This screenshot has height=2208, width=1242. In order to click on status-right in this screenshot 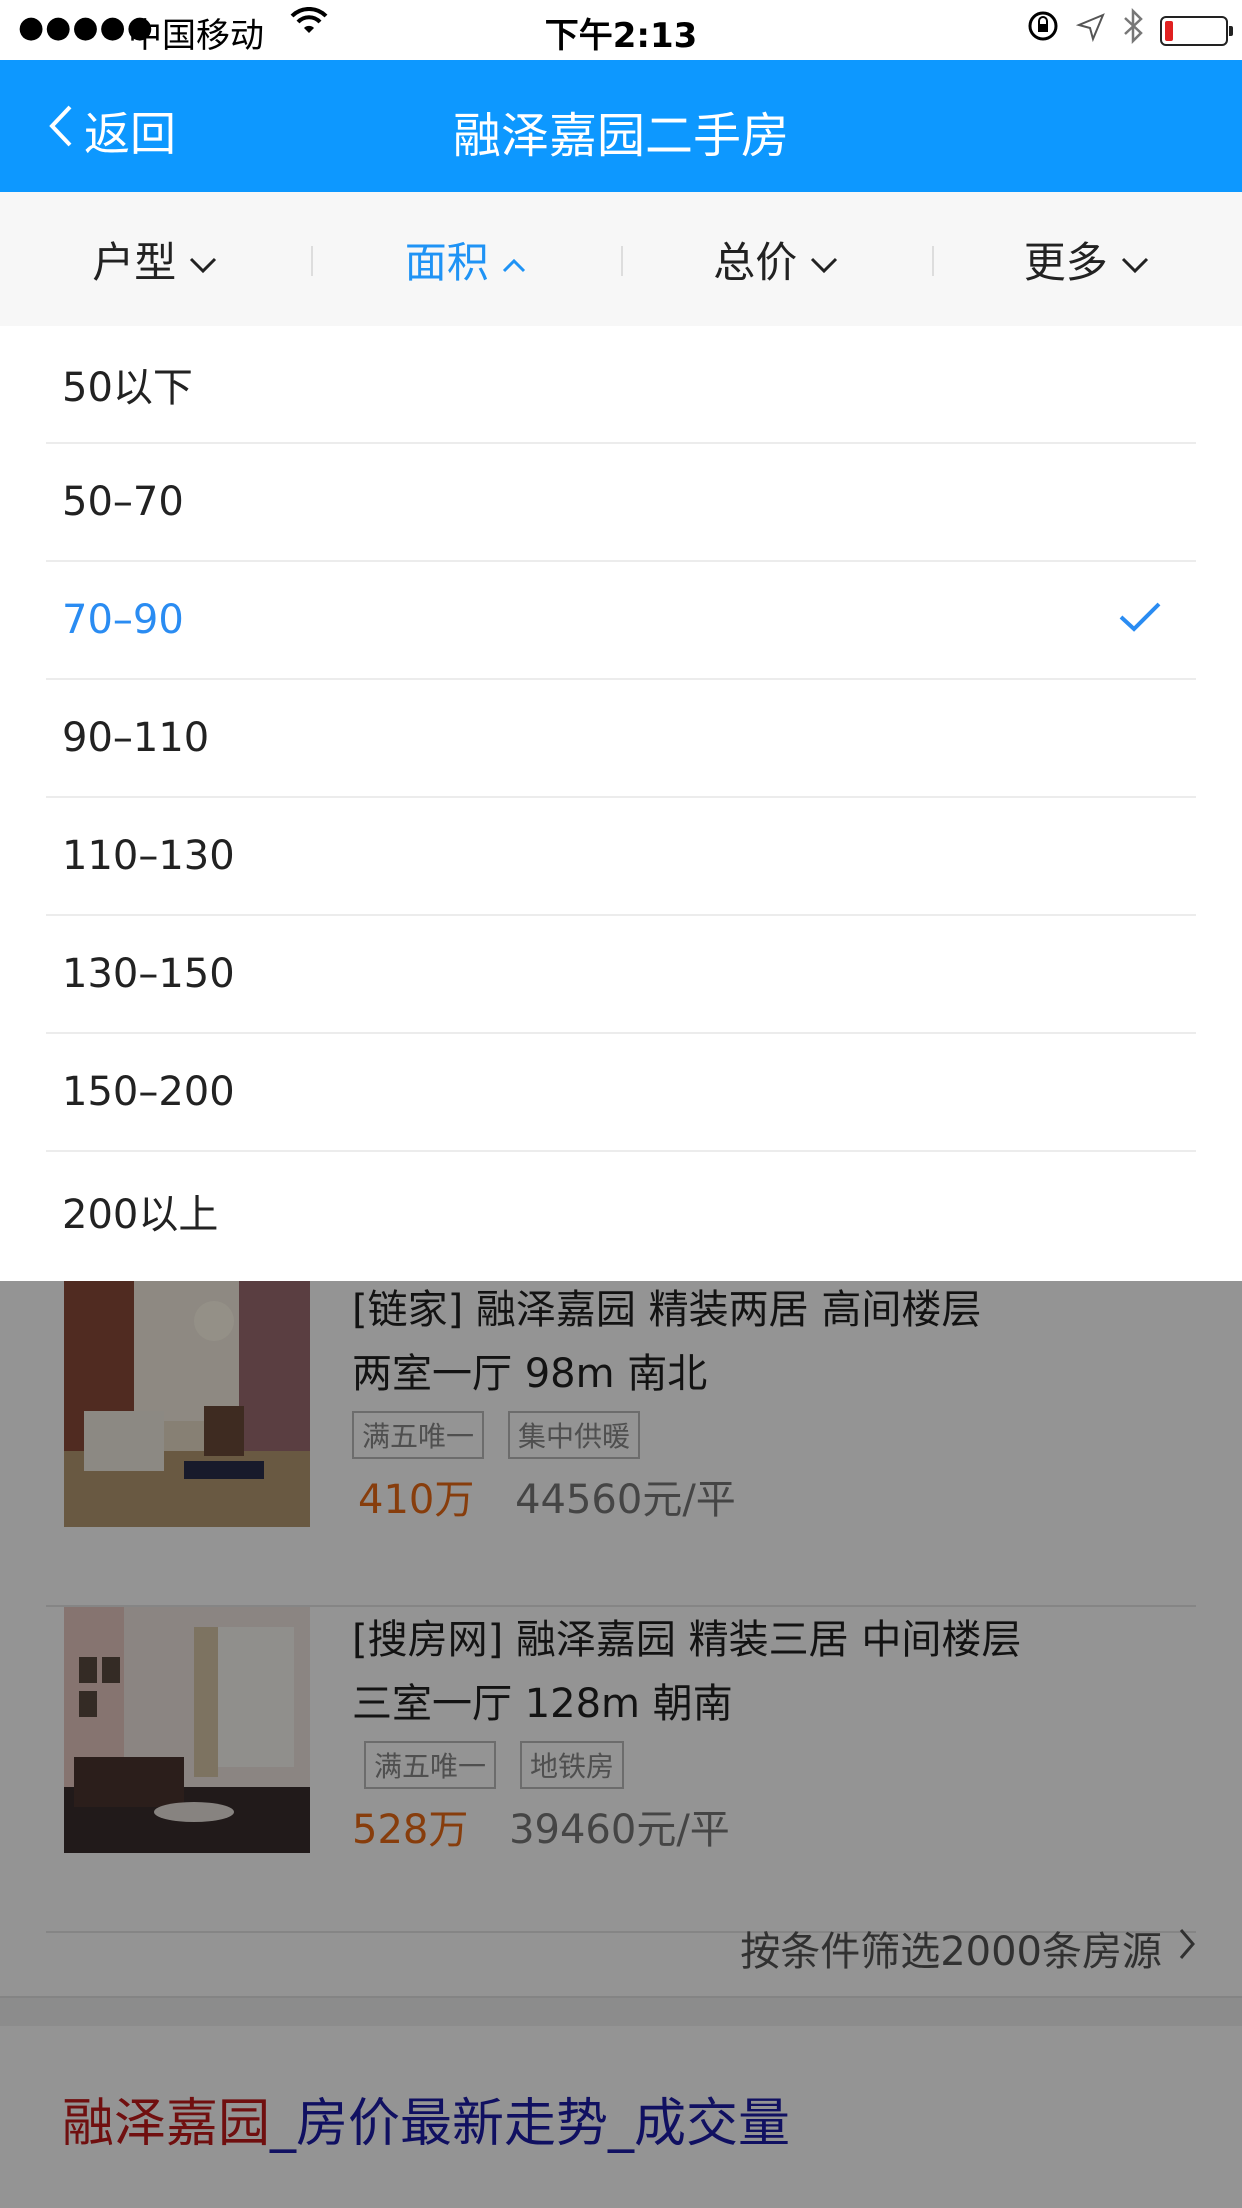, I will do `click(1129, 30)`.